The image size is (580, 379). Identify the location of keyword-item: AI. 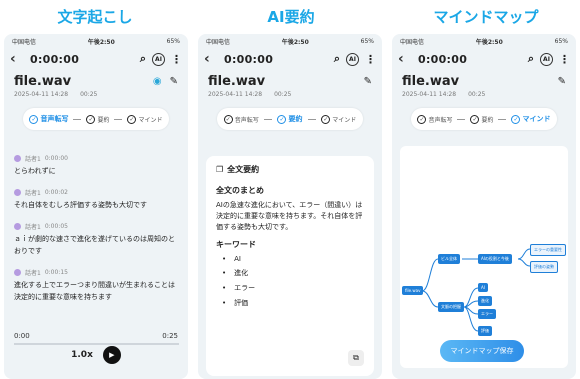
(293, 259).